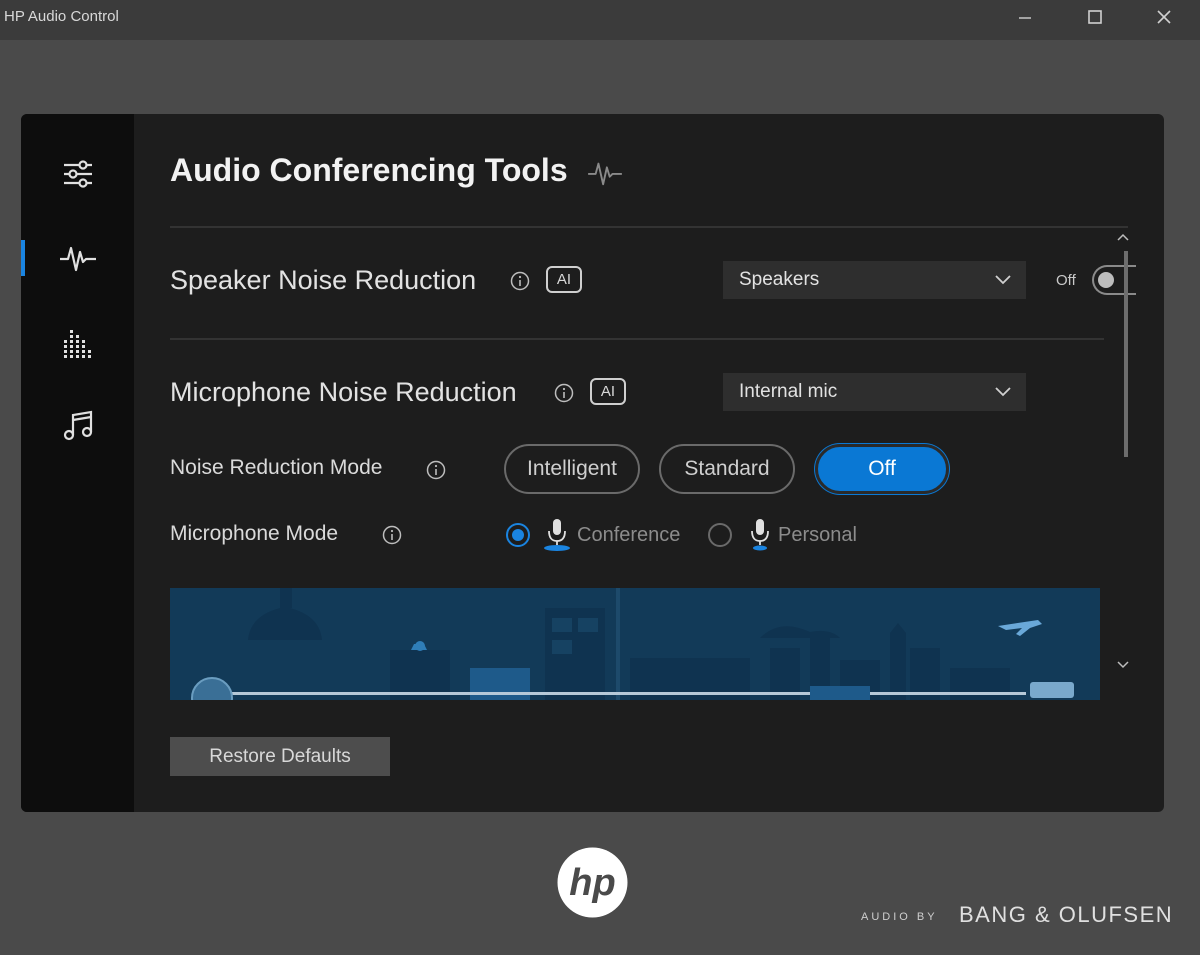 Image resolution: width=1200 pixels, height=955 pixels. Describe the element at coordinates (788, 391) in the screenshot. I see `dropdown-value: Internal mic` at that location.